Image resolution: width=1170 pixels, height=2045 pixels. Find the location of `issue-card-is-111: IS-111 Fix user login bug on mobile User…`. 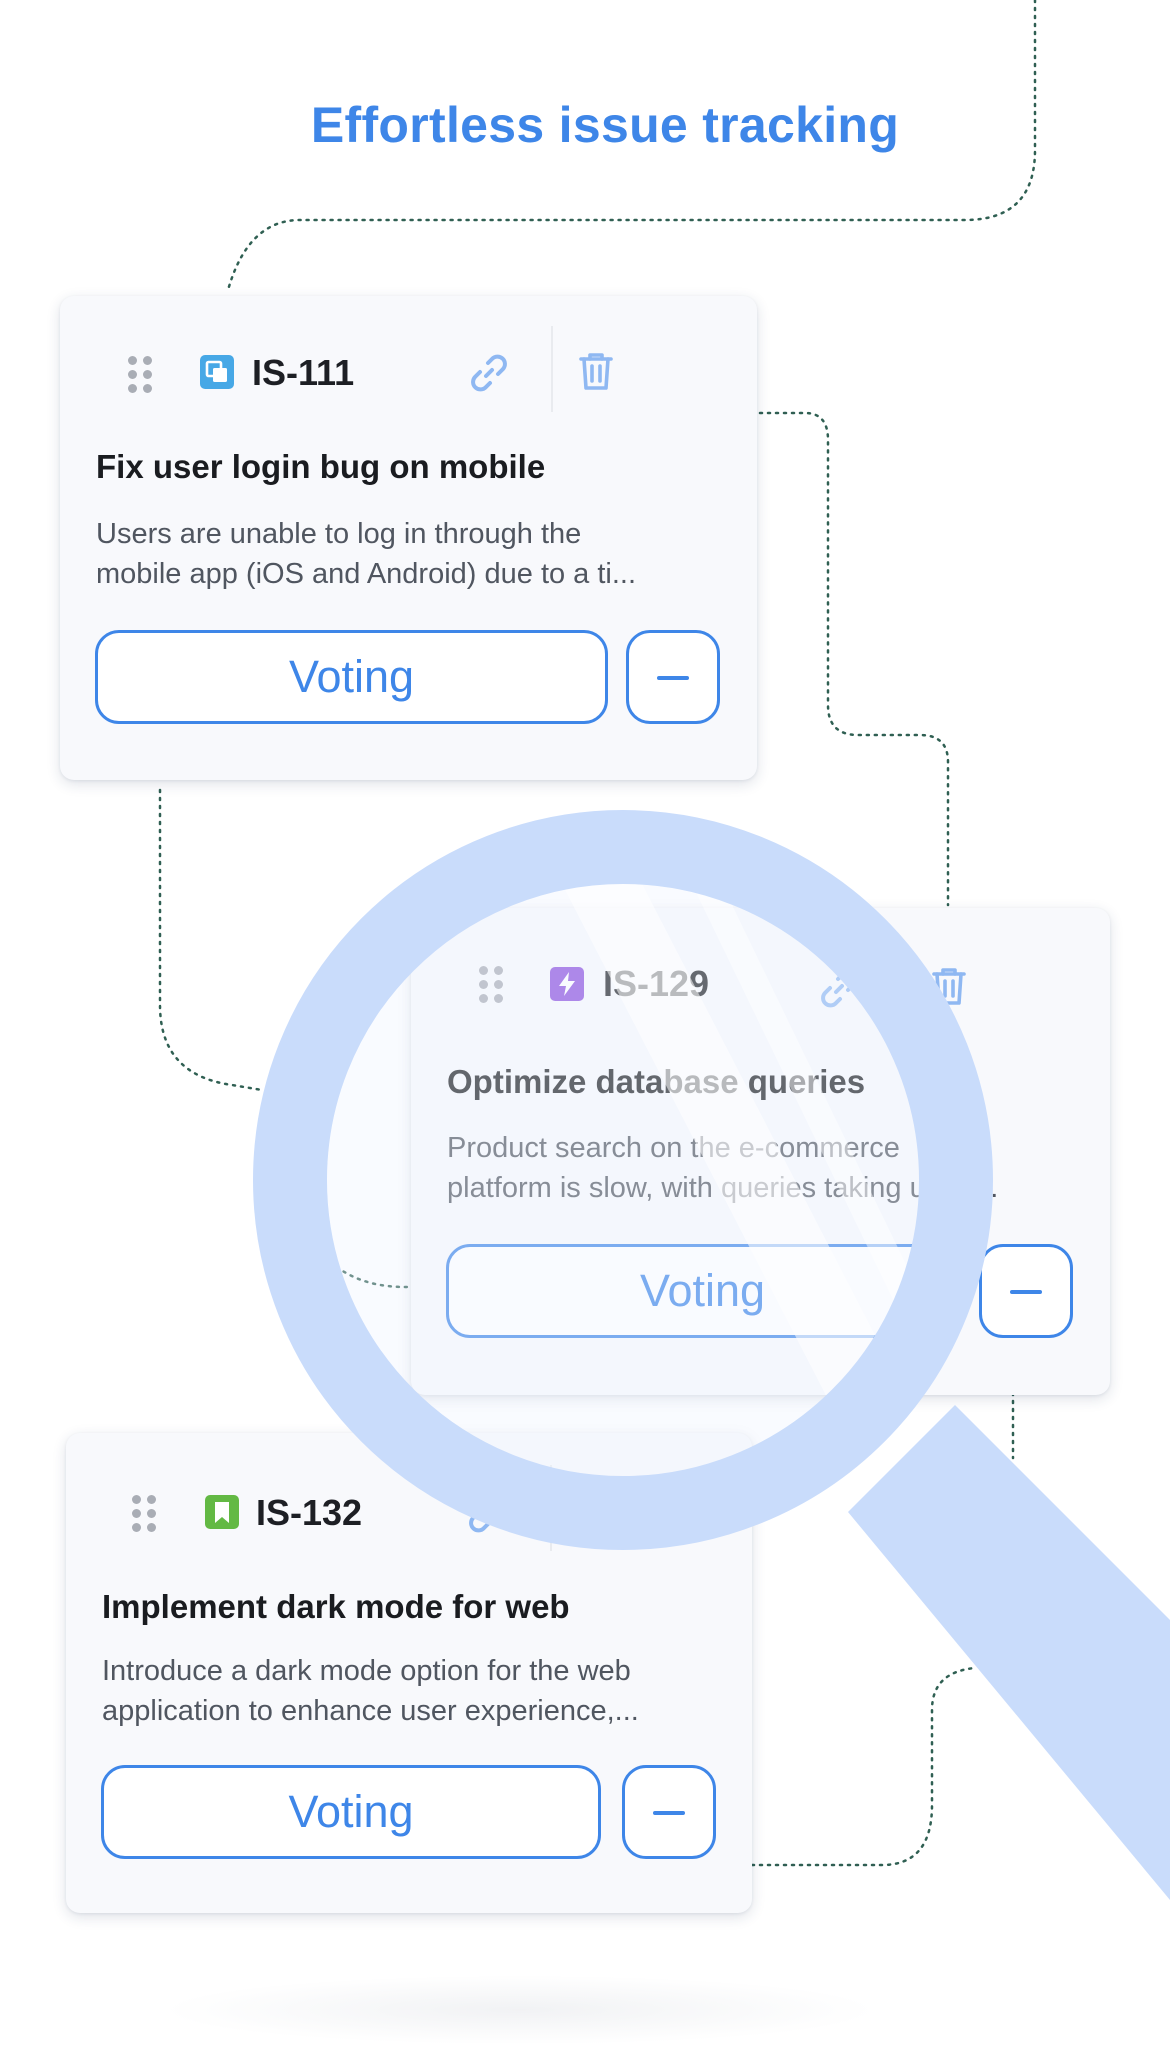

issue-card-is-111: IS-111 Fix user login bug on mobile User… is located at coordinates (408, 538).